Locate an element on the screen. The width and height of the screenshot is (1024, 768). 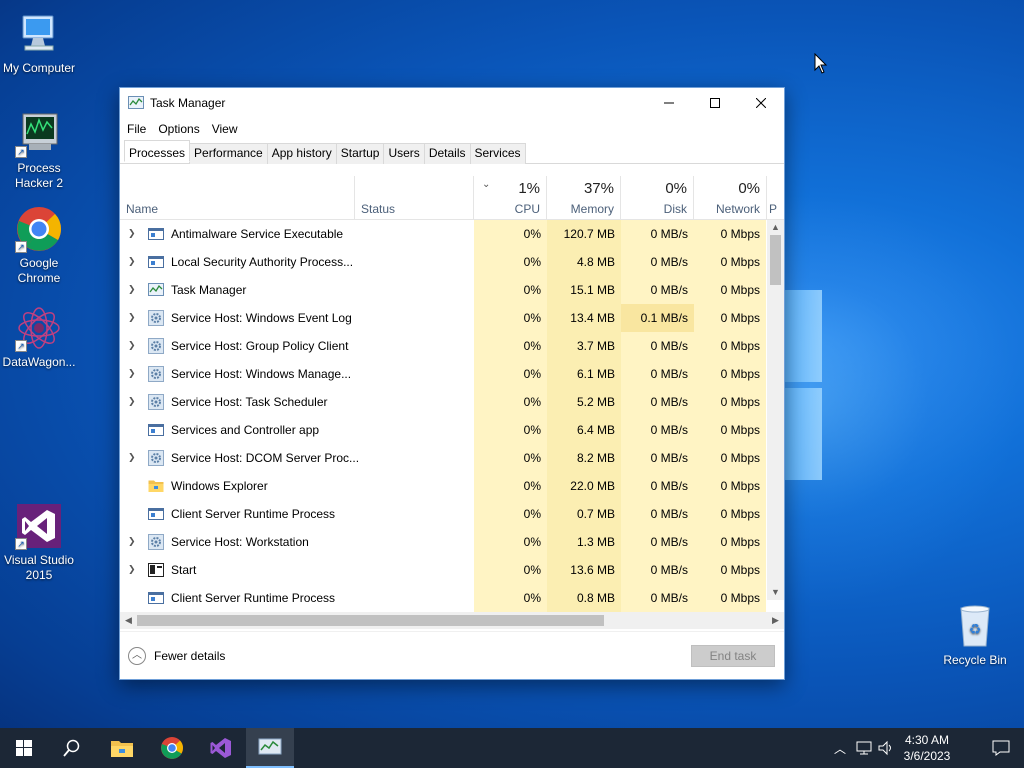
start-button is located at coordinates (24, 748).